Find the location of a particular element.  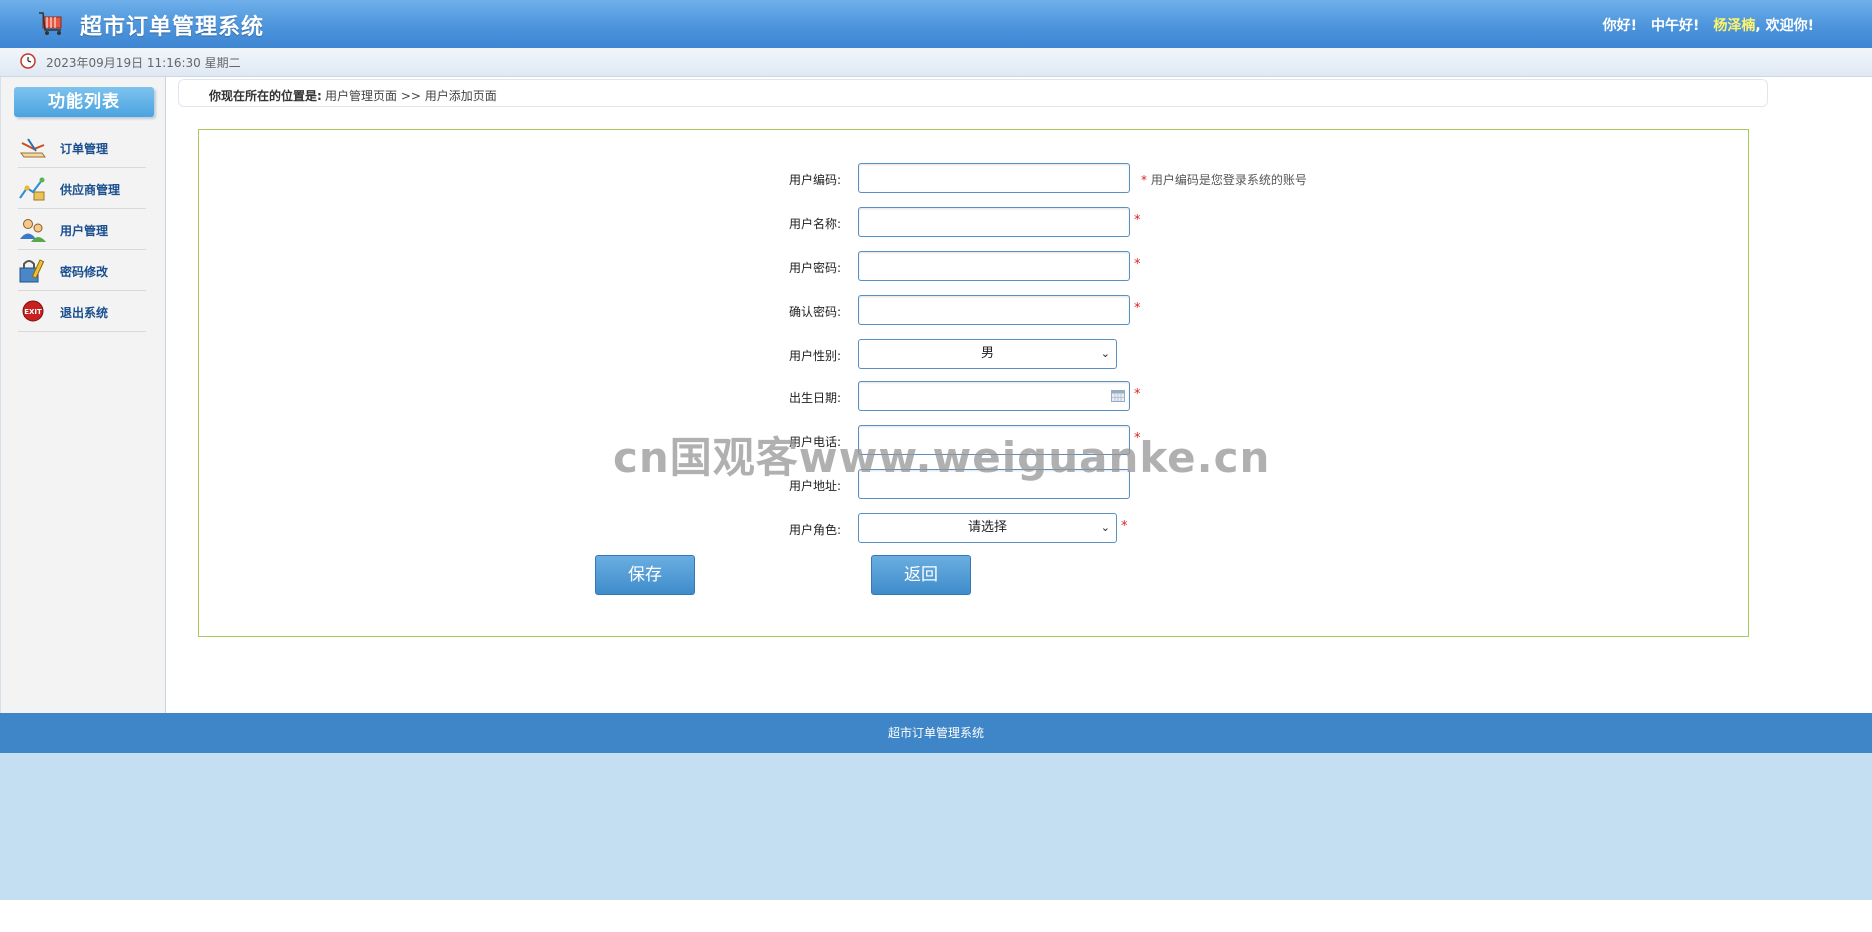

user-code-hint-text: 用户编码是您登录系统的账号 is located at coordinates (1228, 180).